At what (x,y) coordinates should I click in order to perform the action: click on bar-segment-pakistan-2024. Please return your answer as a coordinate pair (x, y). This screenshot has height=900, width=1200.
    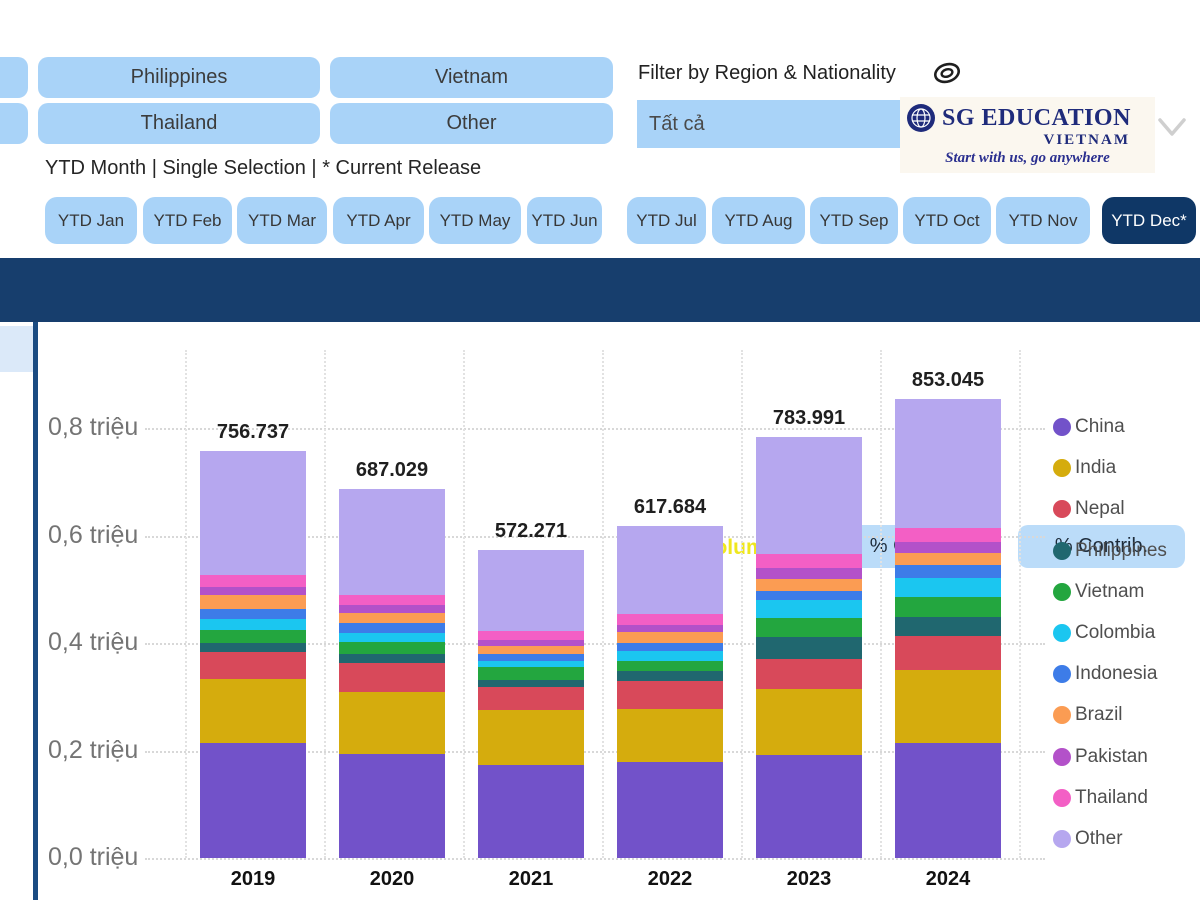
    Looking at the image, I should click on (948, 547).